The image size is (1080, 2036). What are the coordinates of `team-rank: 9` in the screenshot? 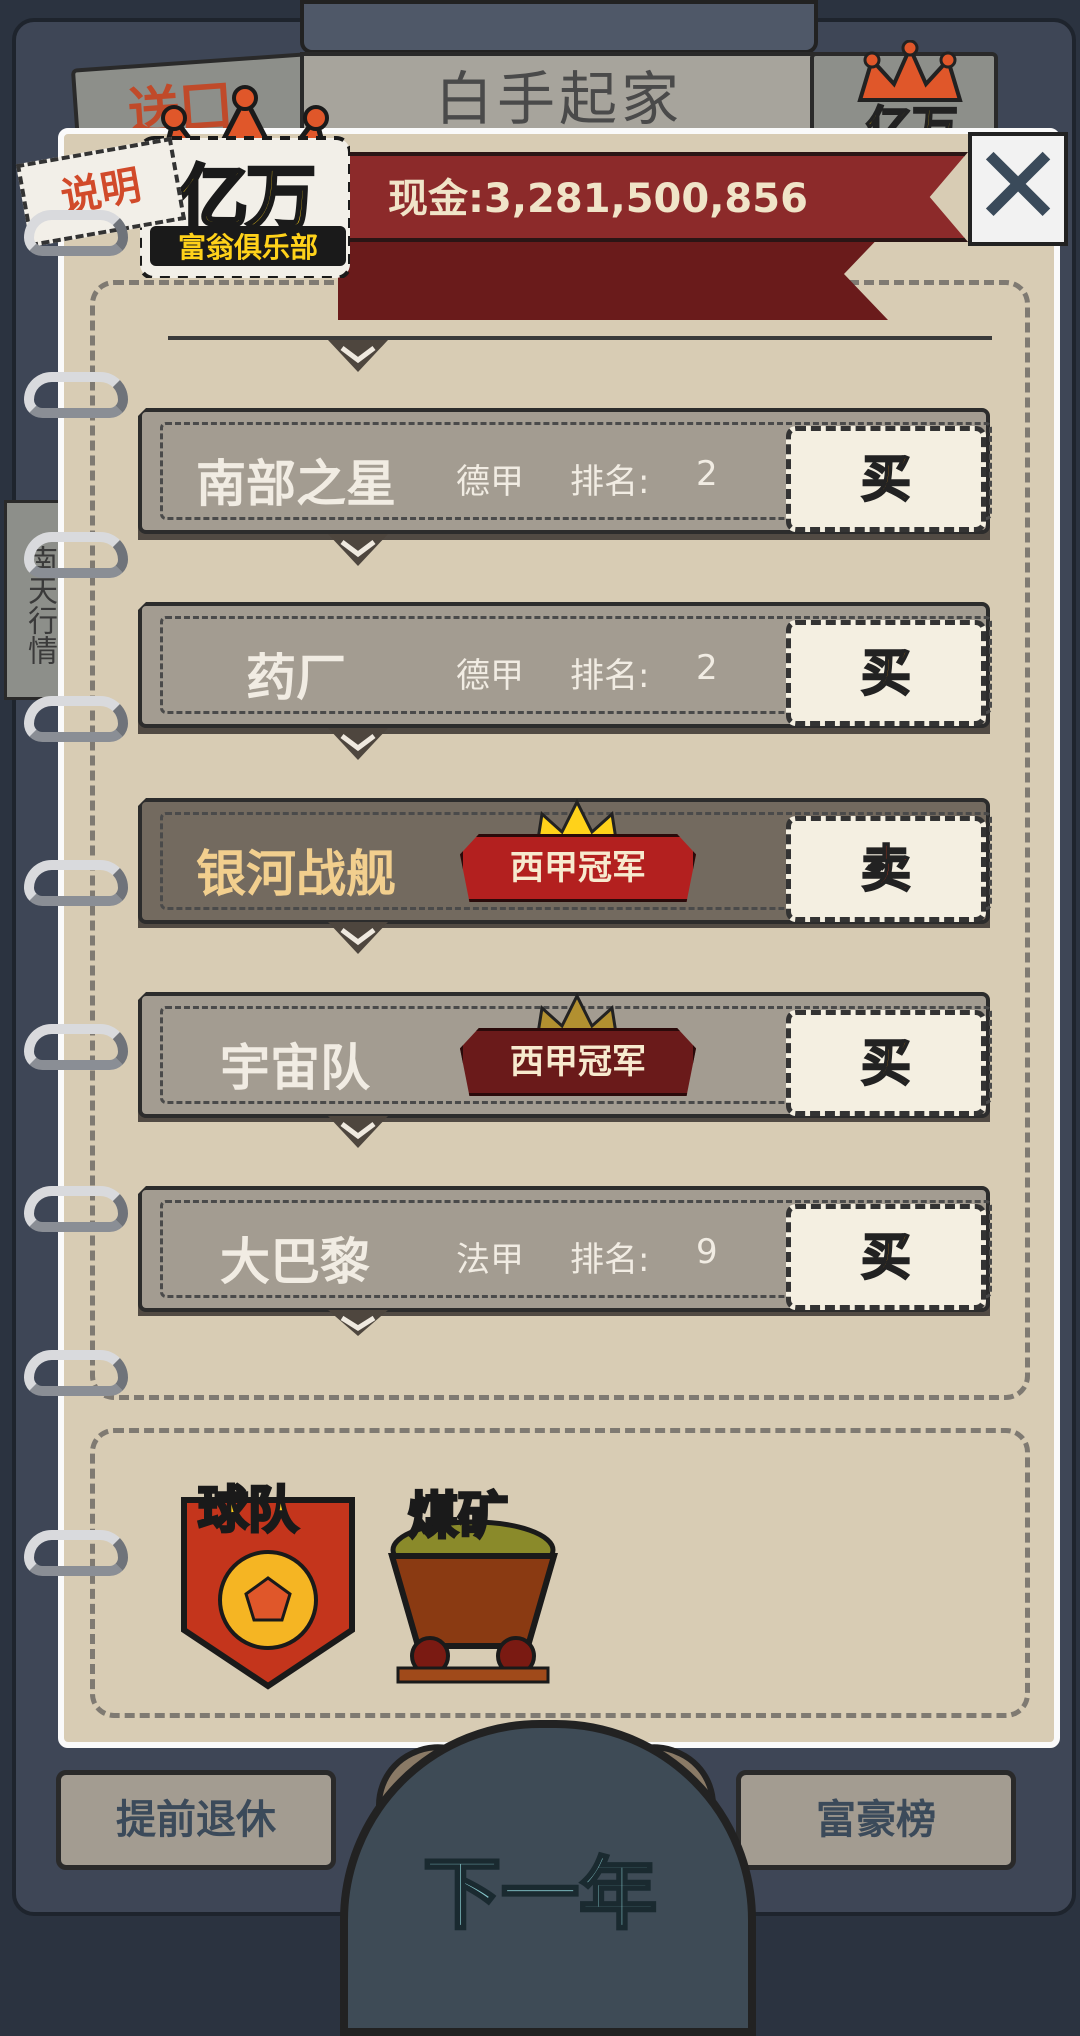 It's located at (707, 1252).